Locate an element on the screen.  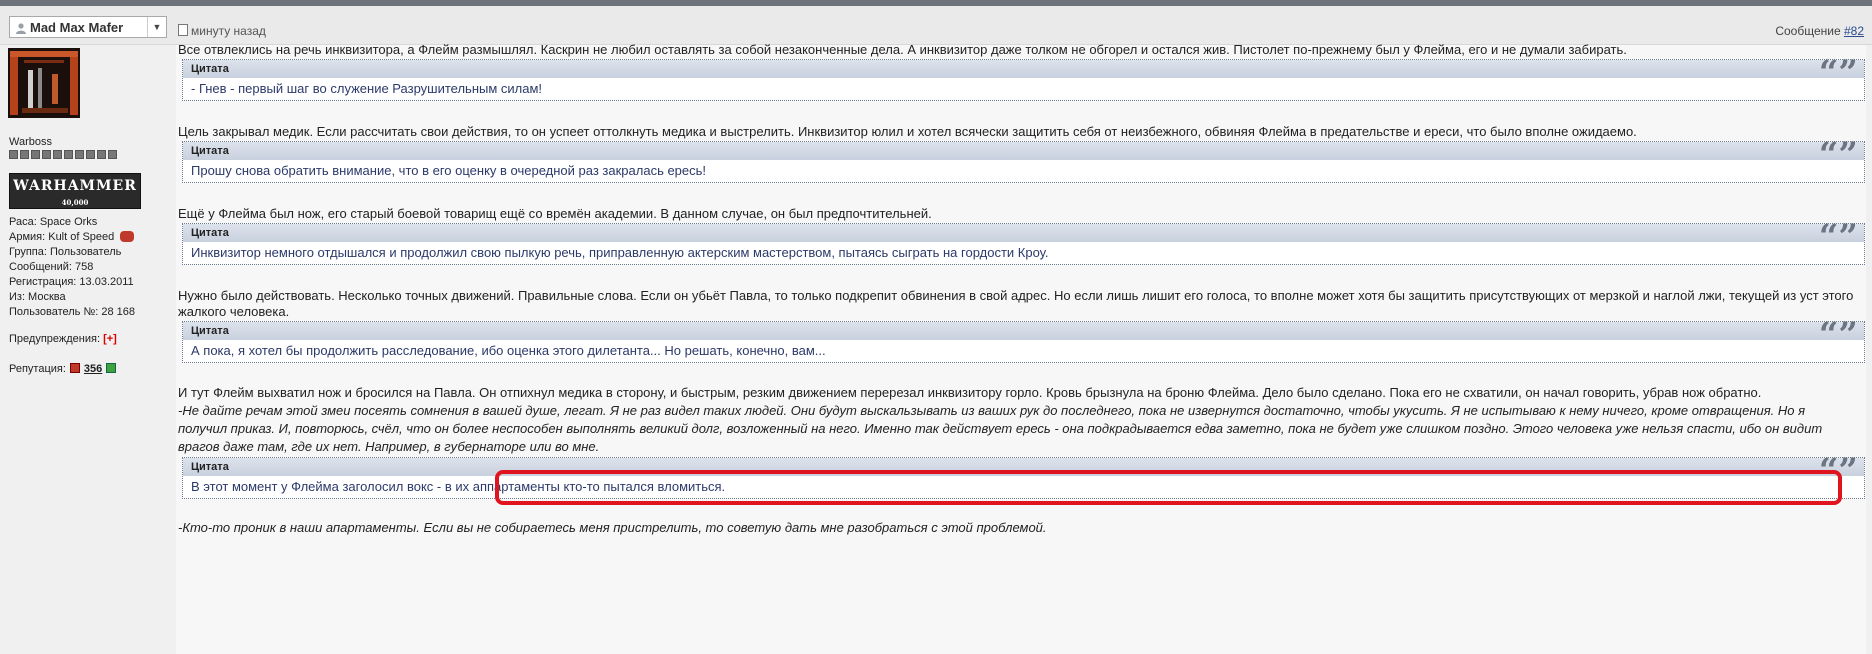
avatar-image is located at coordinates (44, 83).